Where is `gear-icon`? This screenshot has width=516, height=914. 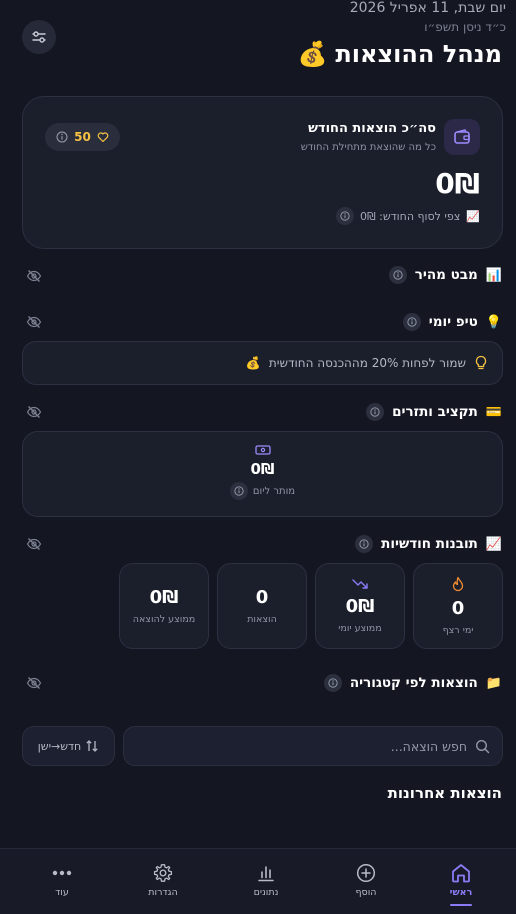
gear-icon is located at coordinates (163, 873).